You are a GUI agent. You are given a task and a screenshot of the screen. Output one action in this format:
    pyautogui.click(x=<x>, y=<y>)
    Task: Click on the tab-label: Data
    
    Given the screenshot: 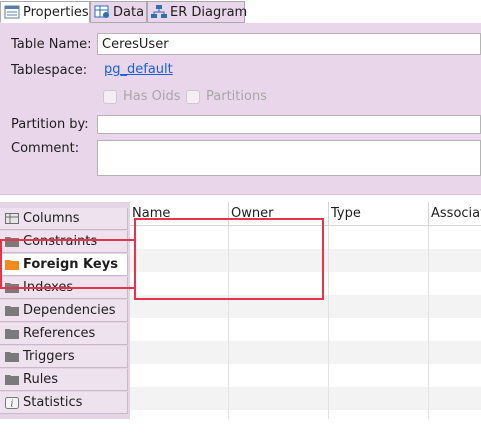 What is the action you would take?
    pyautogui.click(x=129, y=12)
    